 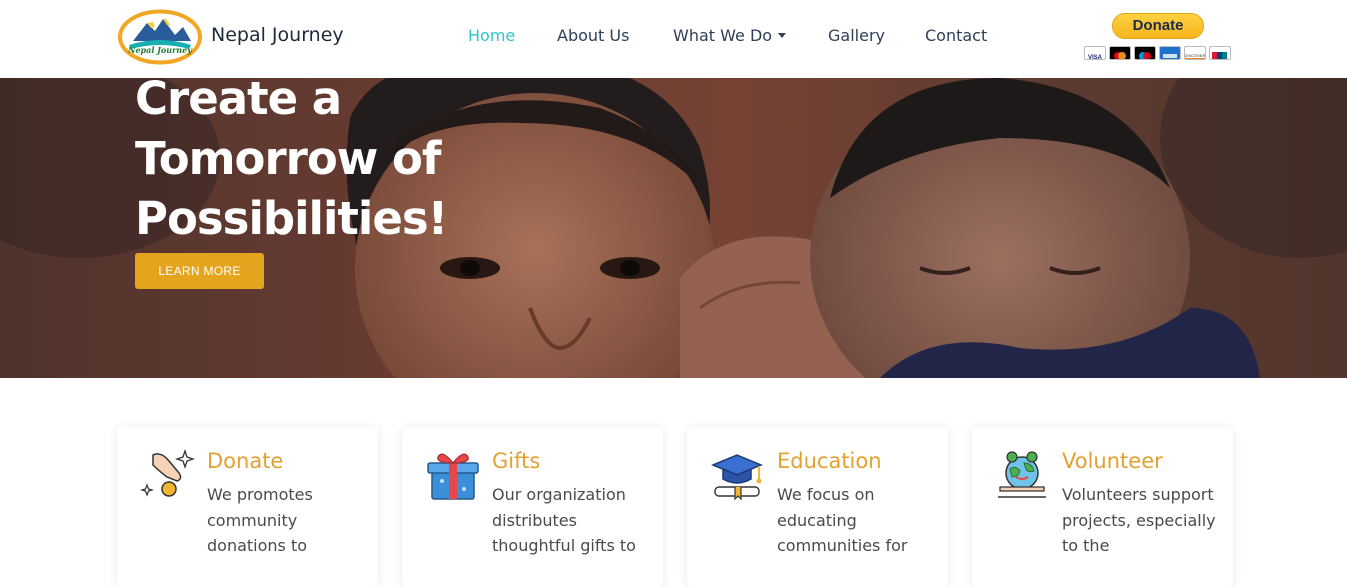 What do you see at coordinates (1120, 53) in the screenshot?
I see `mastercard-icon` at bounding box center [1120, 53].